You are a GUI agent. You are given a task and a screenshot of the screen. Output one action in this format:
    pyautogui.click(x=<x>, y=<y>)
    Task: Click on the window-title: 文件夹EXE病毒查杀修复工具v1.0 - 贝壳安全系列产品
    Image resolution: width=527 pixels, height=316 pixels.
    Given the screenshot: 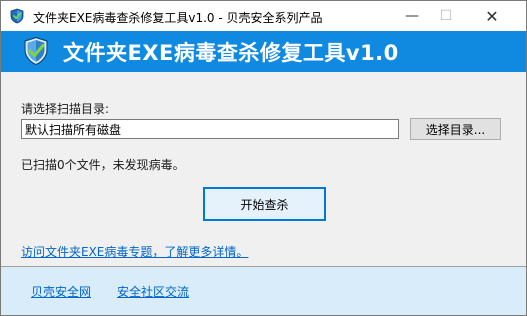 What is the action you would take?
    pyautogui.click(x=178, y=18)
    